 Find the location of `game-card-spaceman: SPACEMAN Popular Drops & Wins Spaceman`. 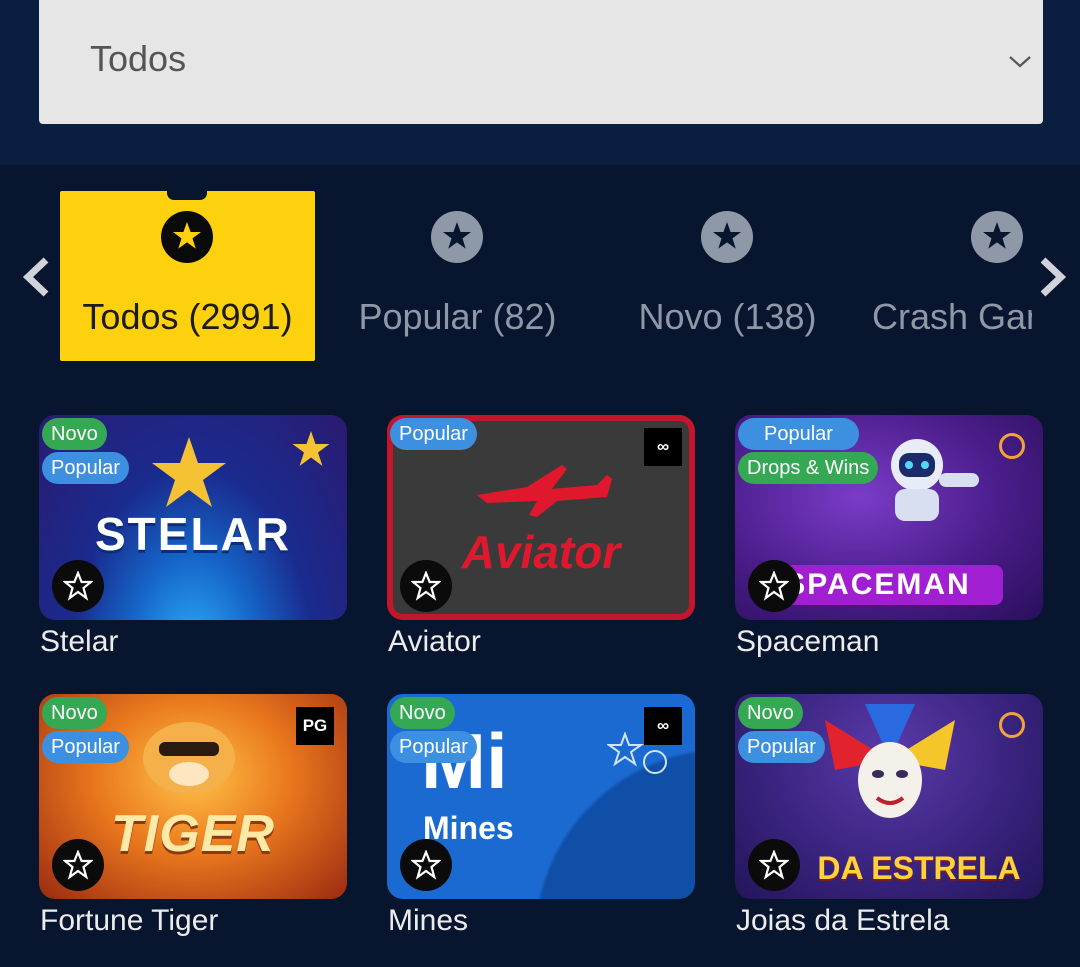

game-card-spaceman: SPACEMAN Popular Drops & Wins Spaceman is located at coordinates (889, 545).